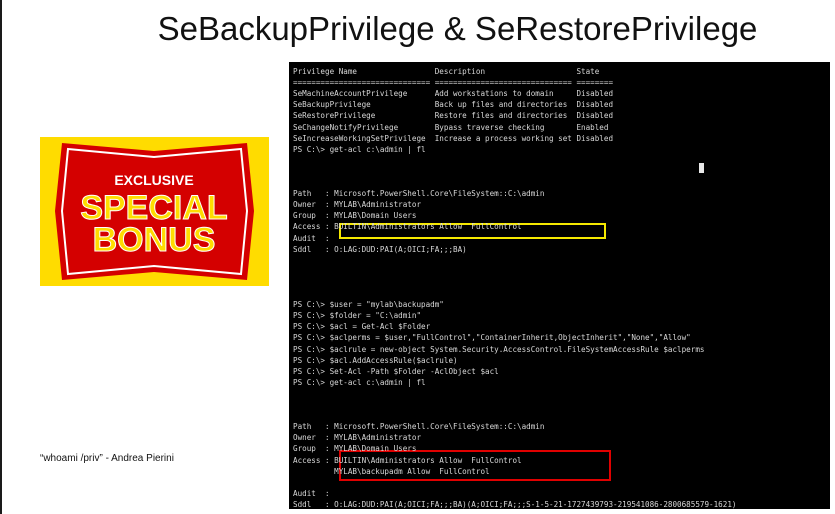  I want to click on badge-line1: EXCLUSIVE, so click(153, 180).